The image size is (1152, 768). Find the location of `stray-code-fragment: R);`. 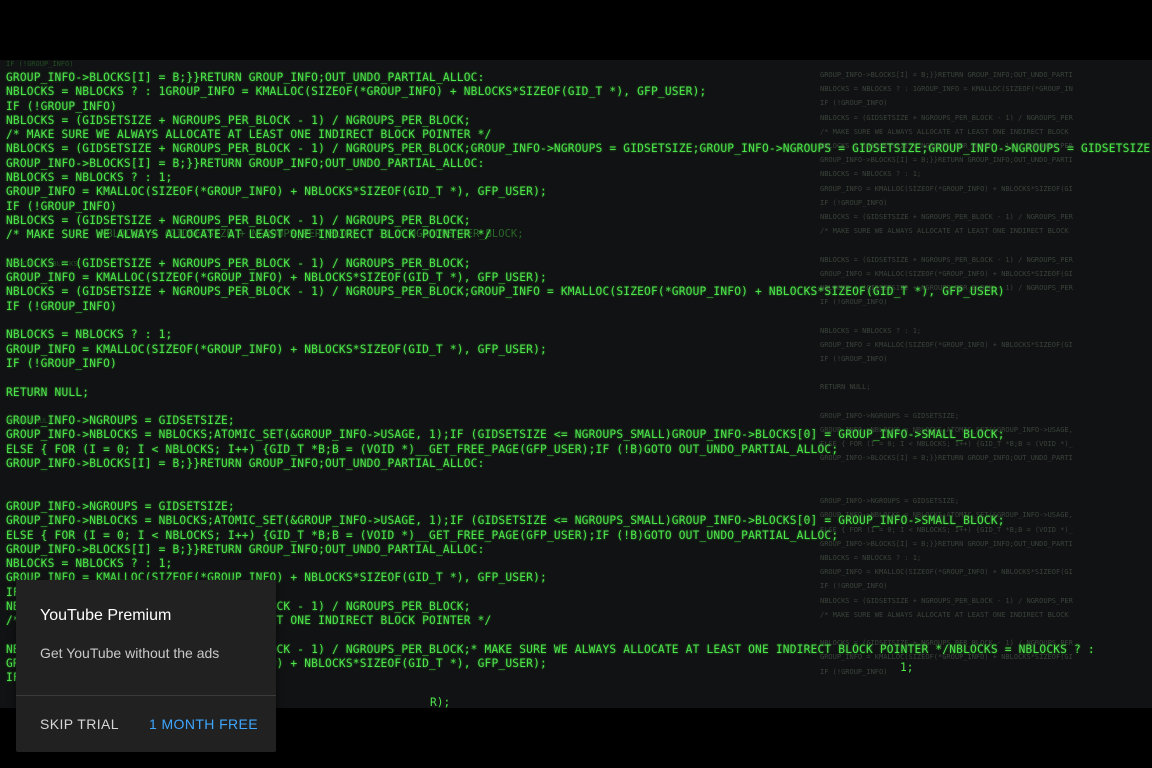

stray-code-fragment: R); is located at coordinates (440, 702).